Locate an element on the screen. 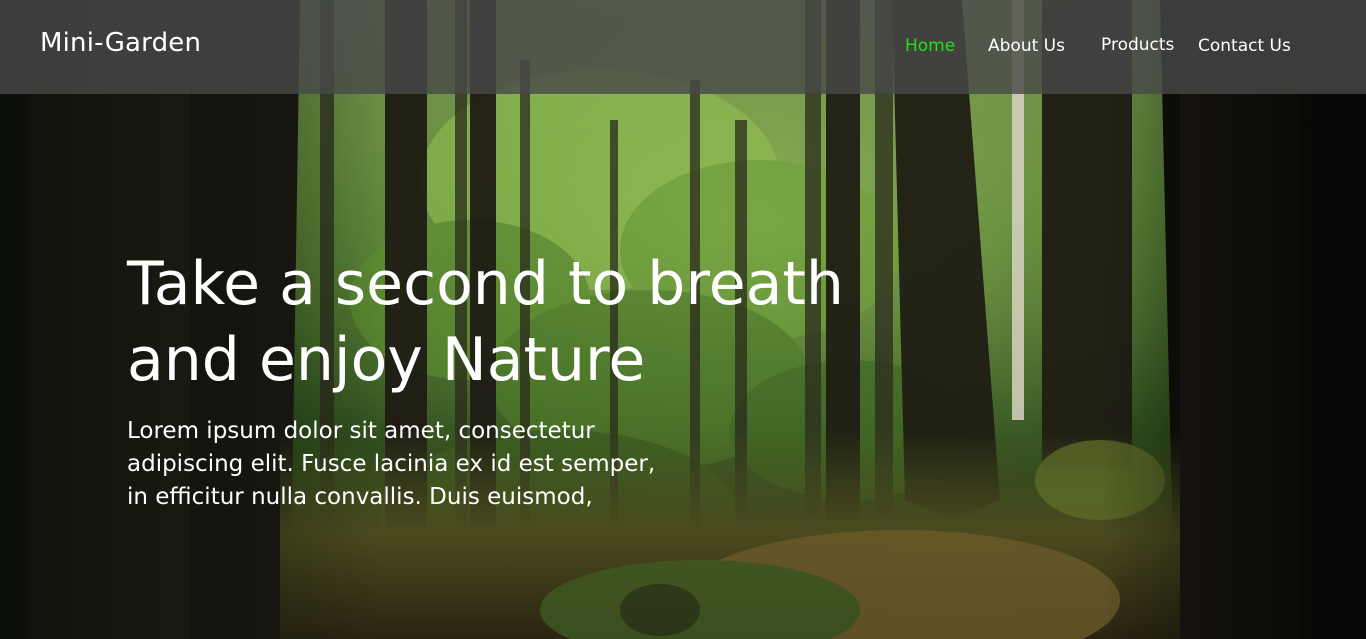 The width and height of the screenshot is (1366, 639). hero-headline-line-1: Take a second to breath is located at coordinates (485, 284).